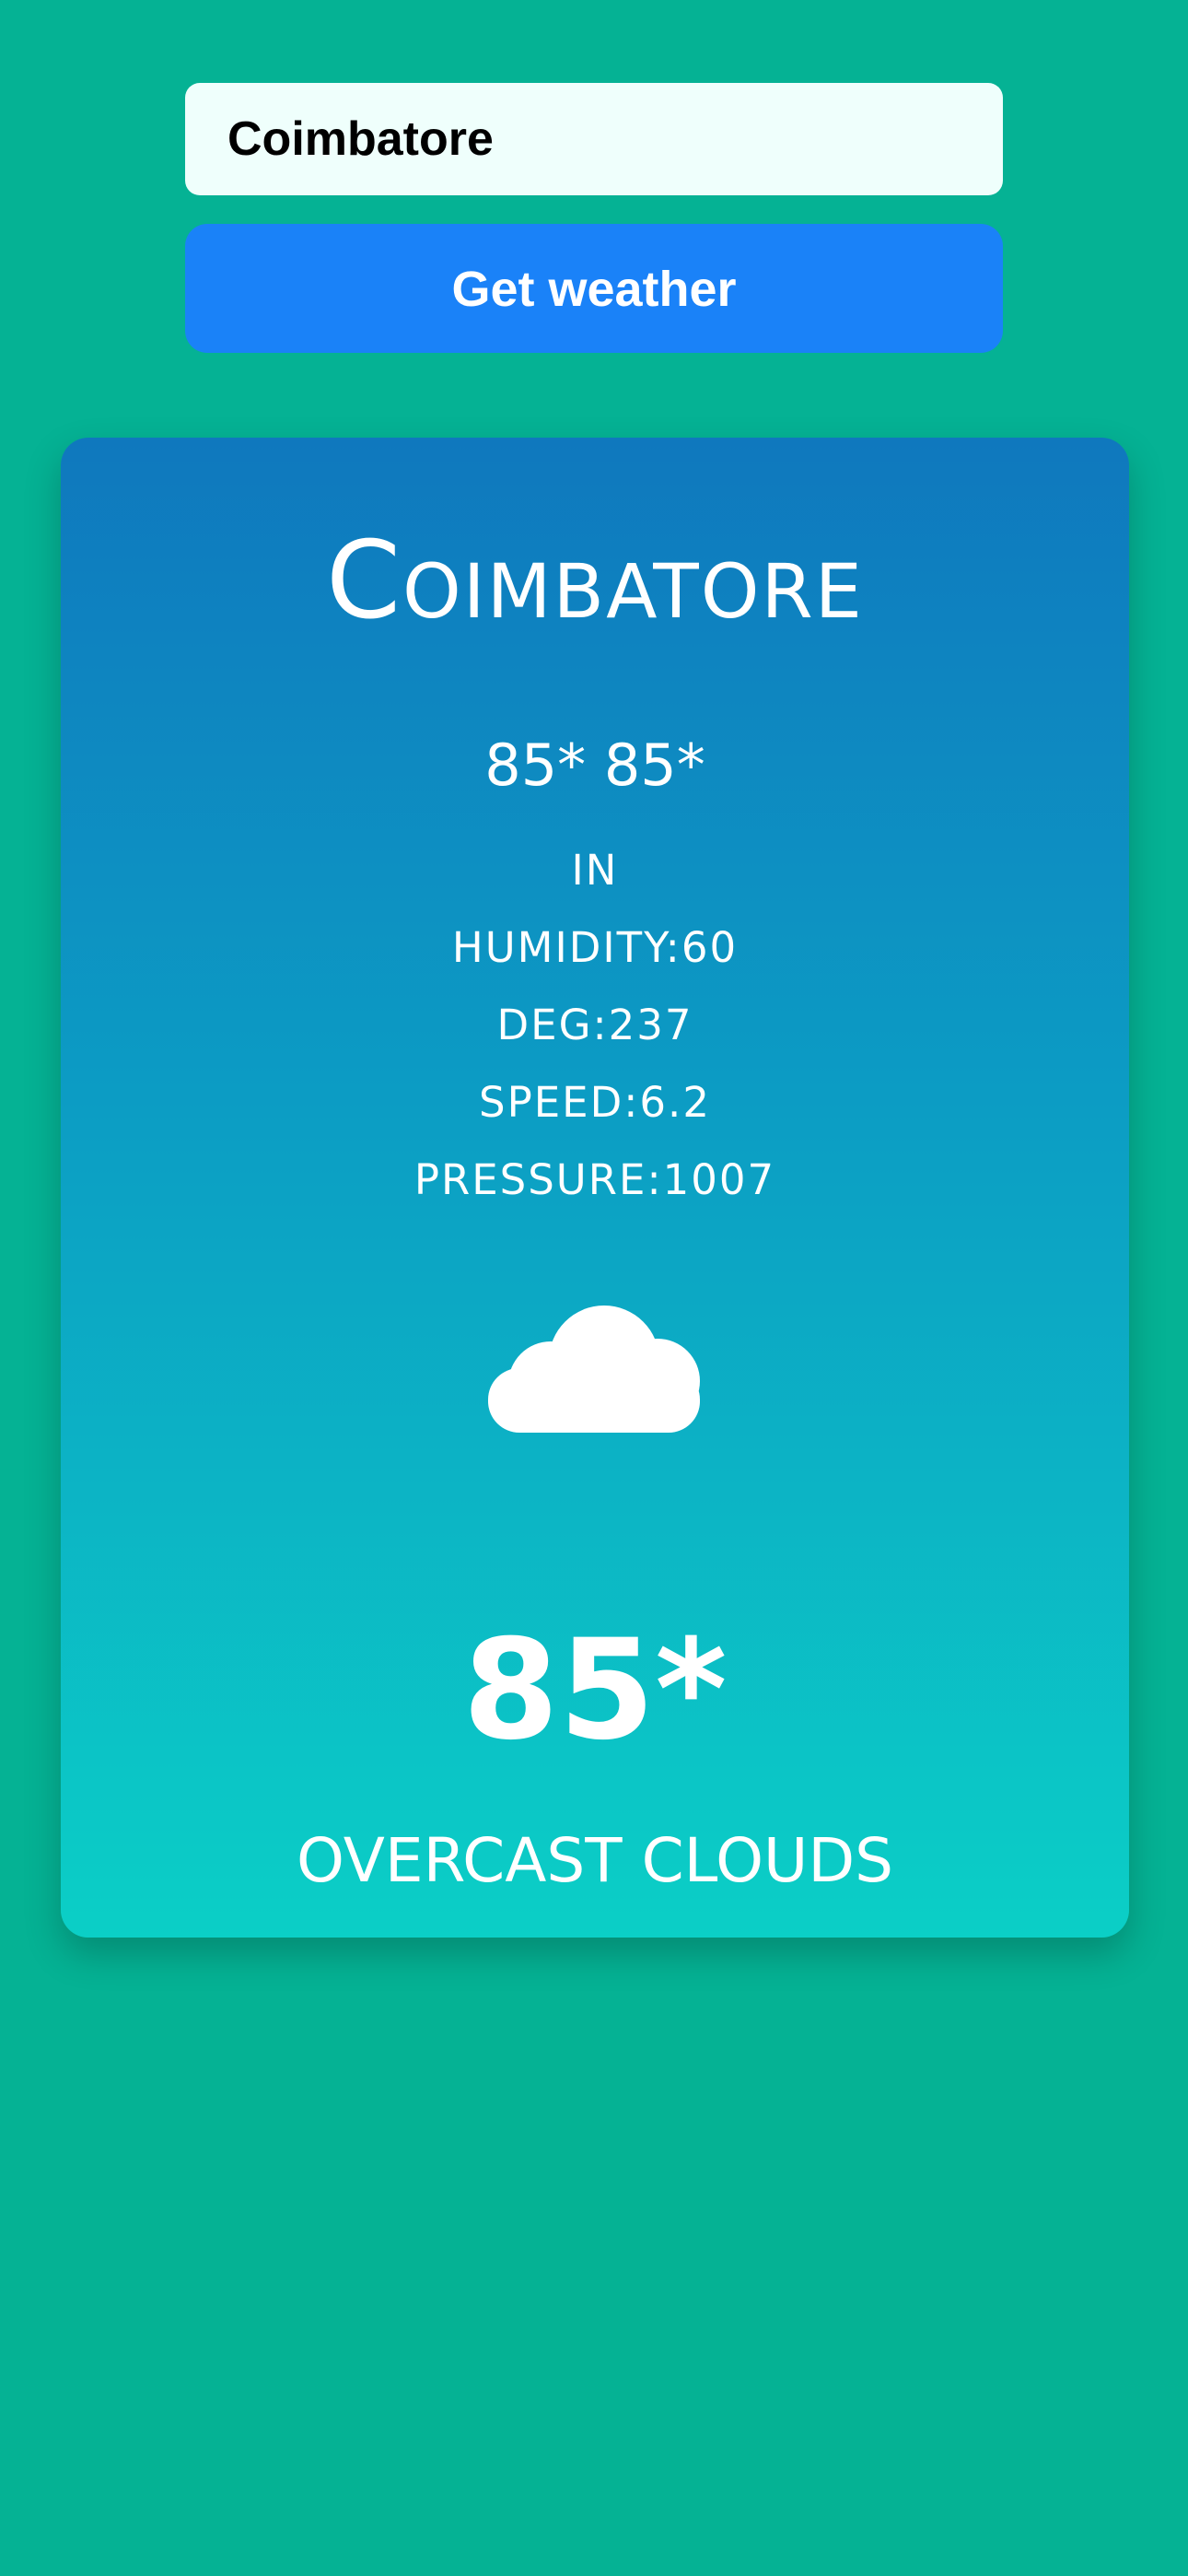 Image resolution: width=1188 pixels, height=2576 pixels. I want to click on weather-description: OVERCAST CLOUDS, so click(595, 1860).